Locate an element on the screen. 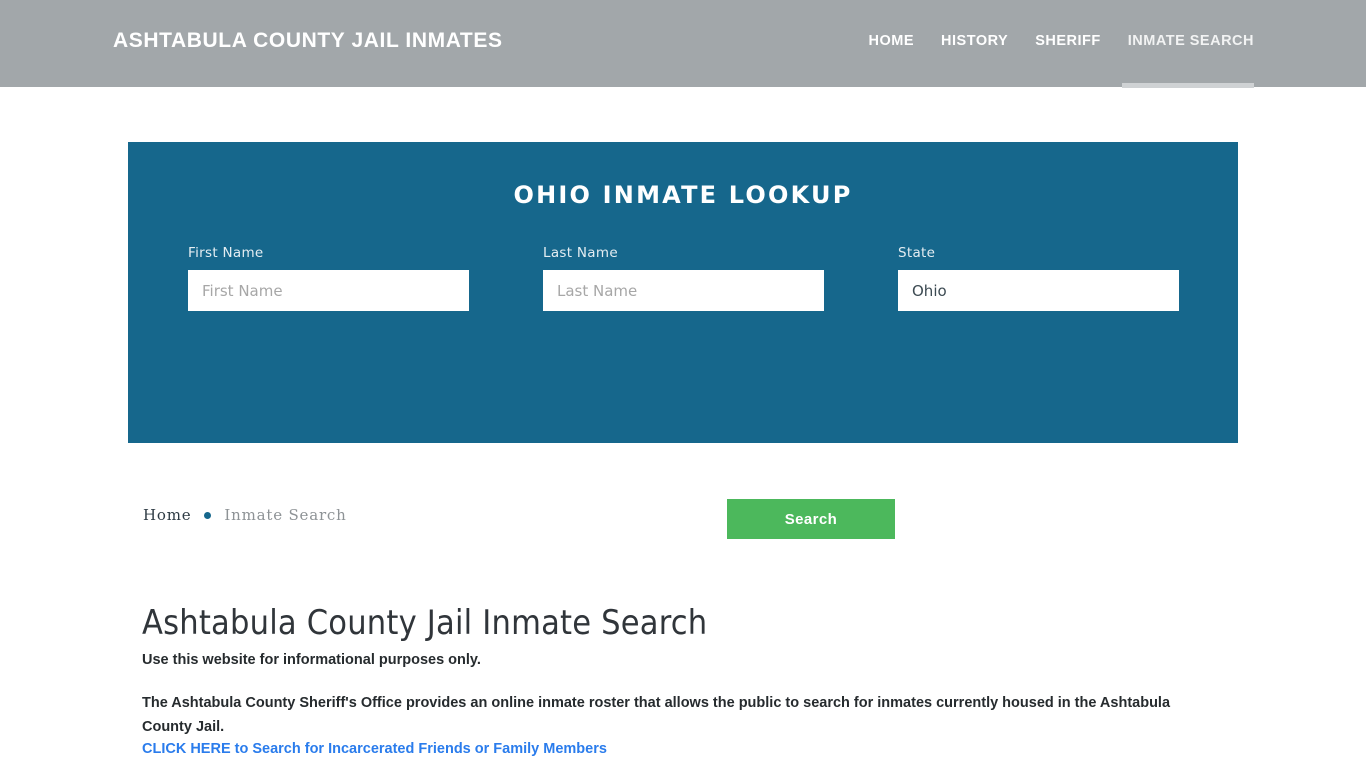  state-field-group: State is located at coordinates (1038, 278).